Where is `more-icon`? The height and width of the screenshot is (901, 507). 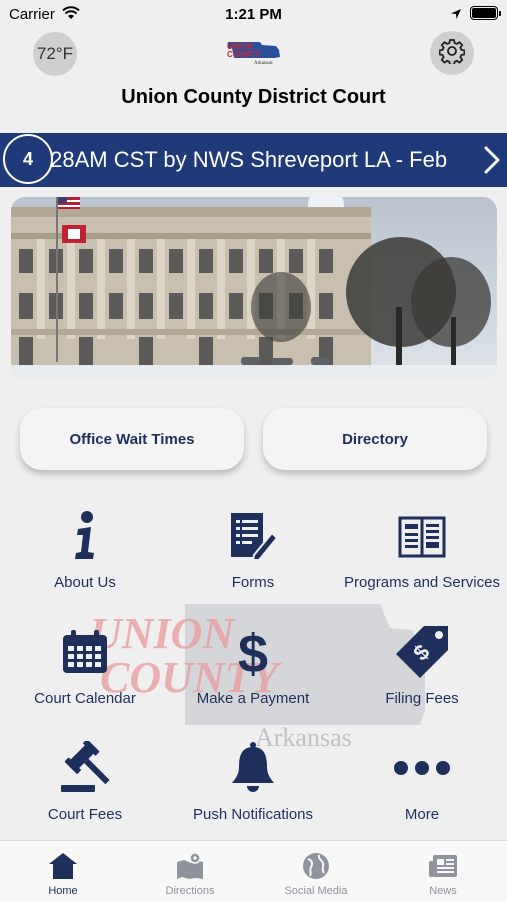
more-icon is located at coordinates (422, 768).